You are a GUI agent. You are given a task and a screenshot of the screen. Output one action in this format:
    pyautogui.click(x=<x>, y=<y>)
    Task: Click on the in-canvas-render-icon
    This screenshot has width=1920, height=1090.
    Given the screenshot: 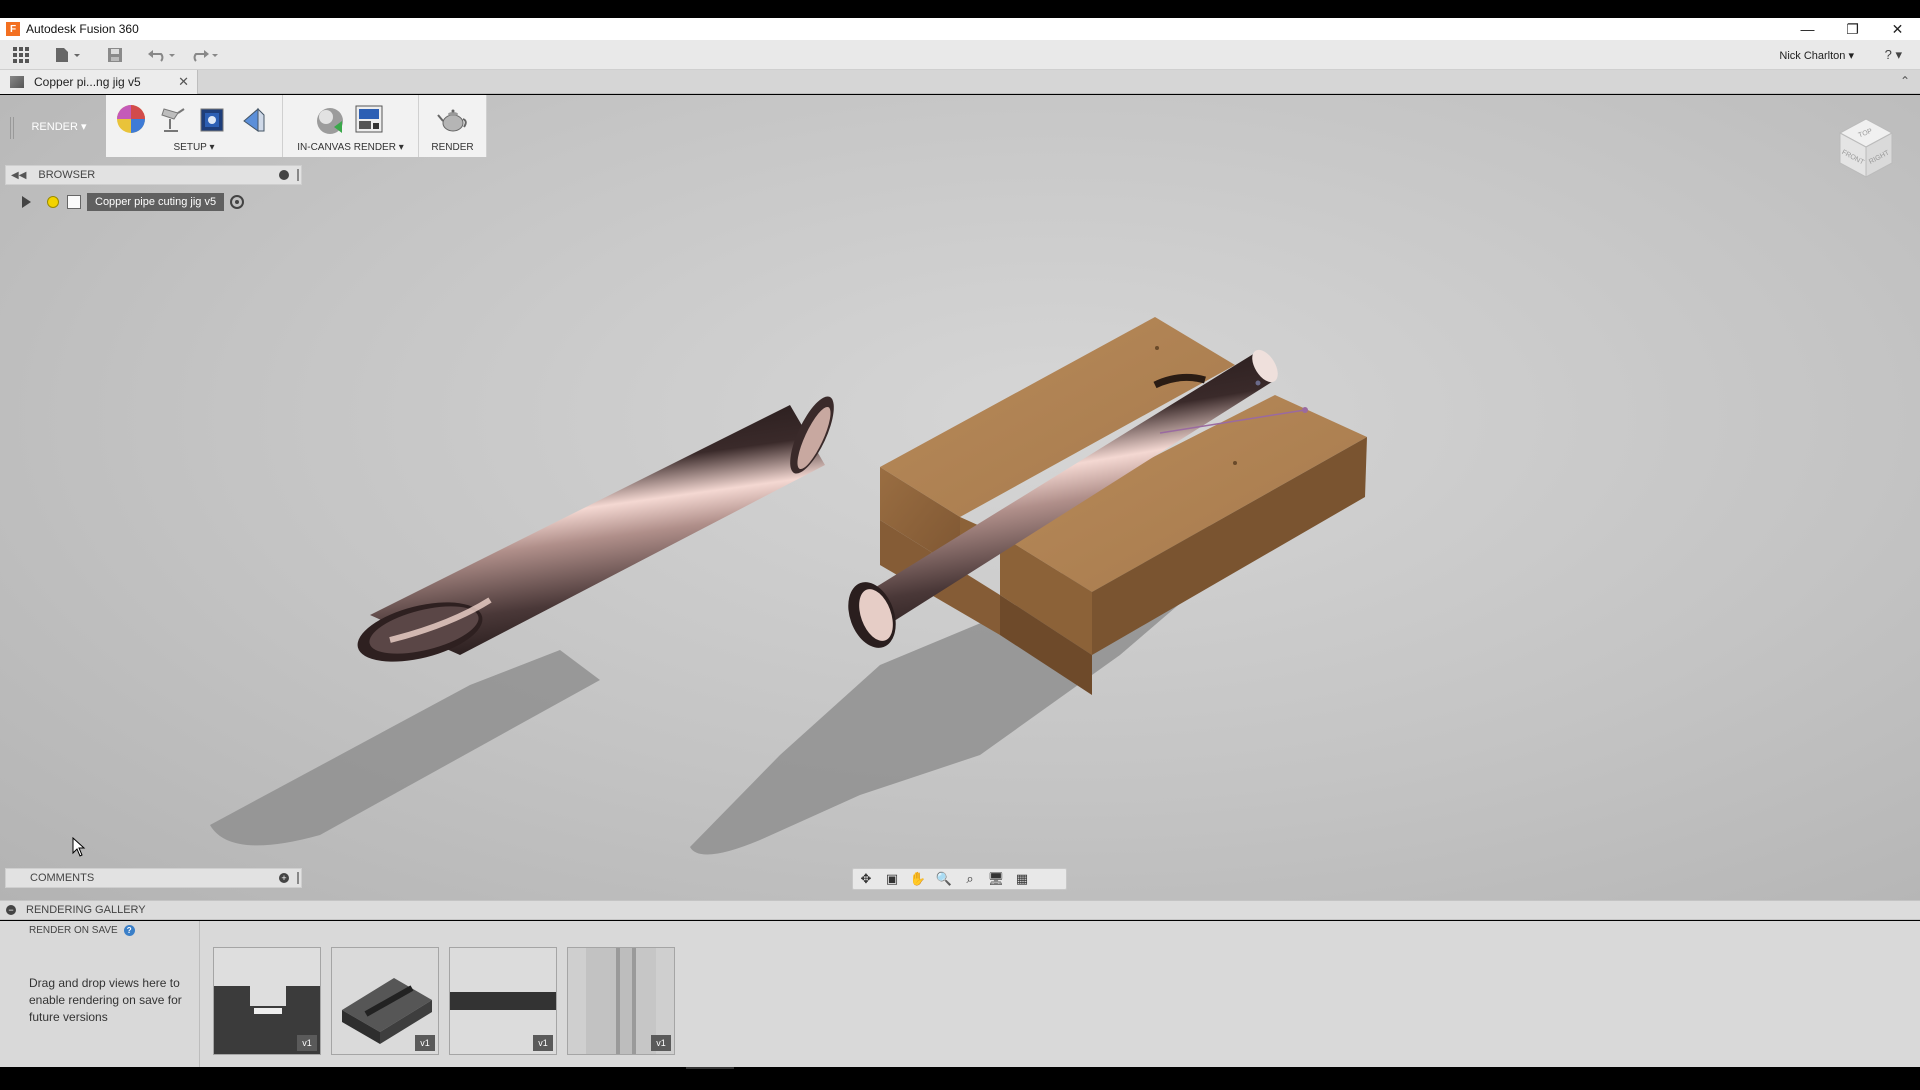 What is the action you would take?
    pyautogui.click(x=330, y=119)
    